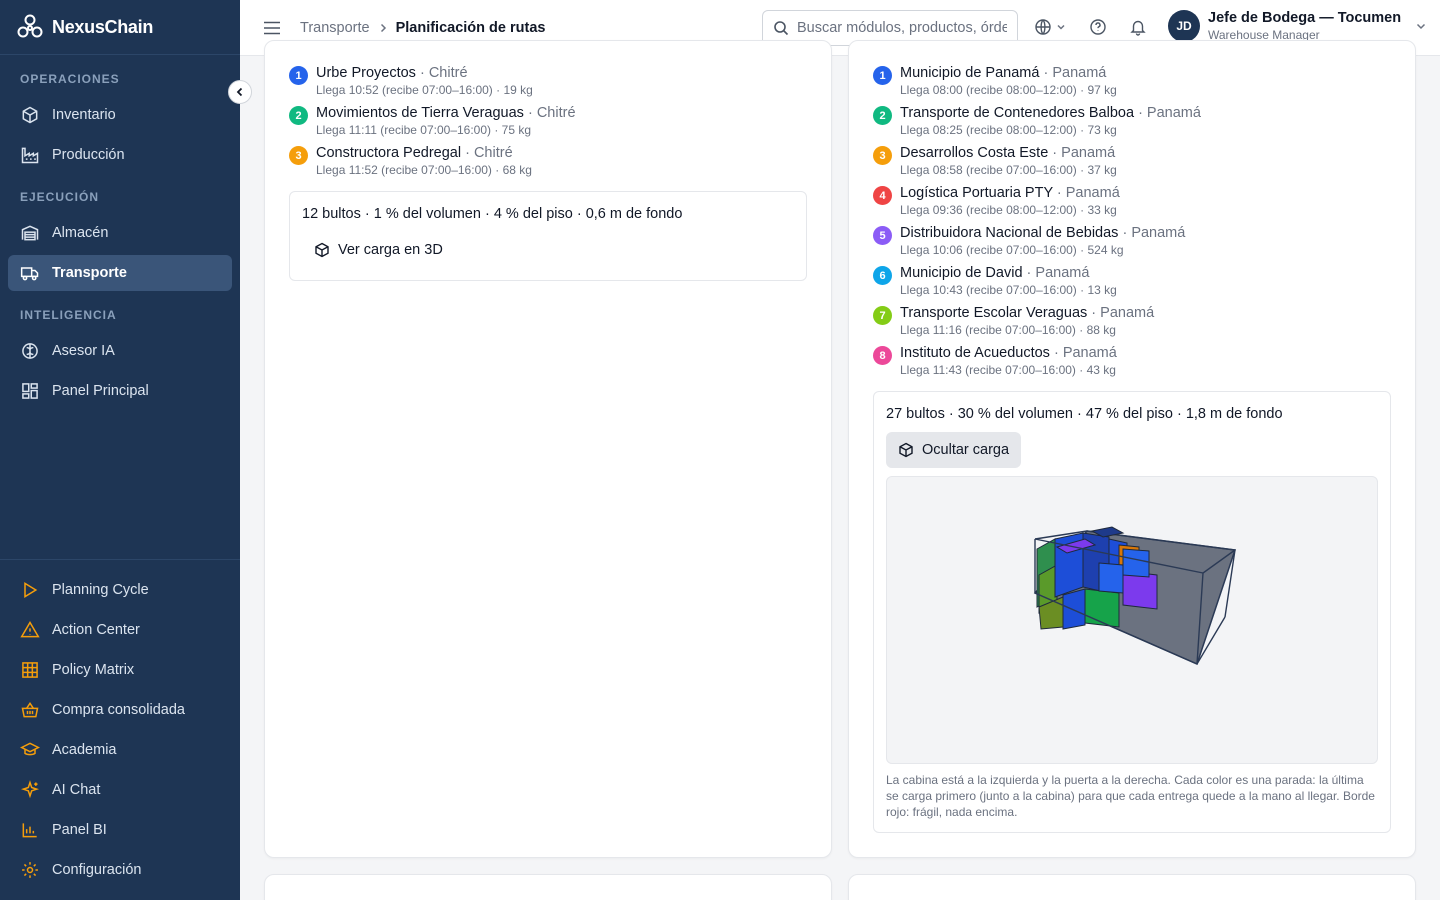 Image resolution: width=1440 pixels, height=900 pixels. I want to click on sidebar-item-panel-principal: Panel Principal, so click(120, 391).